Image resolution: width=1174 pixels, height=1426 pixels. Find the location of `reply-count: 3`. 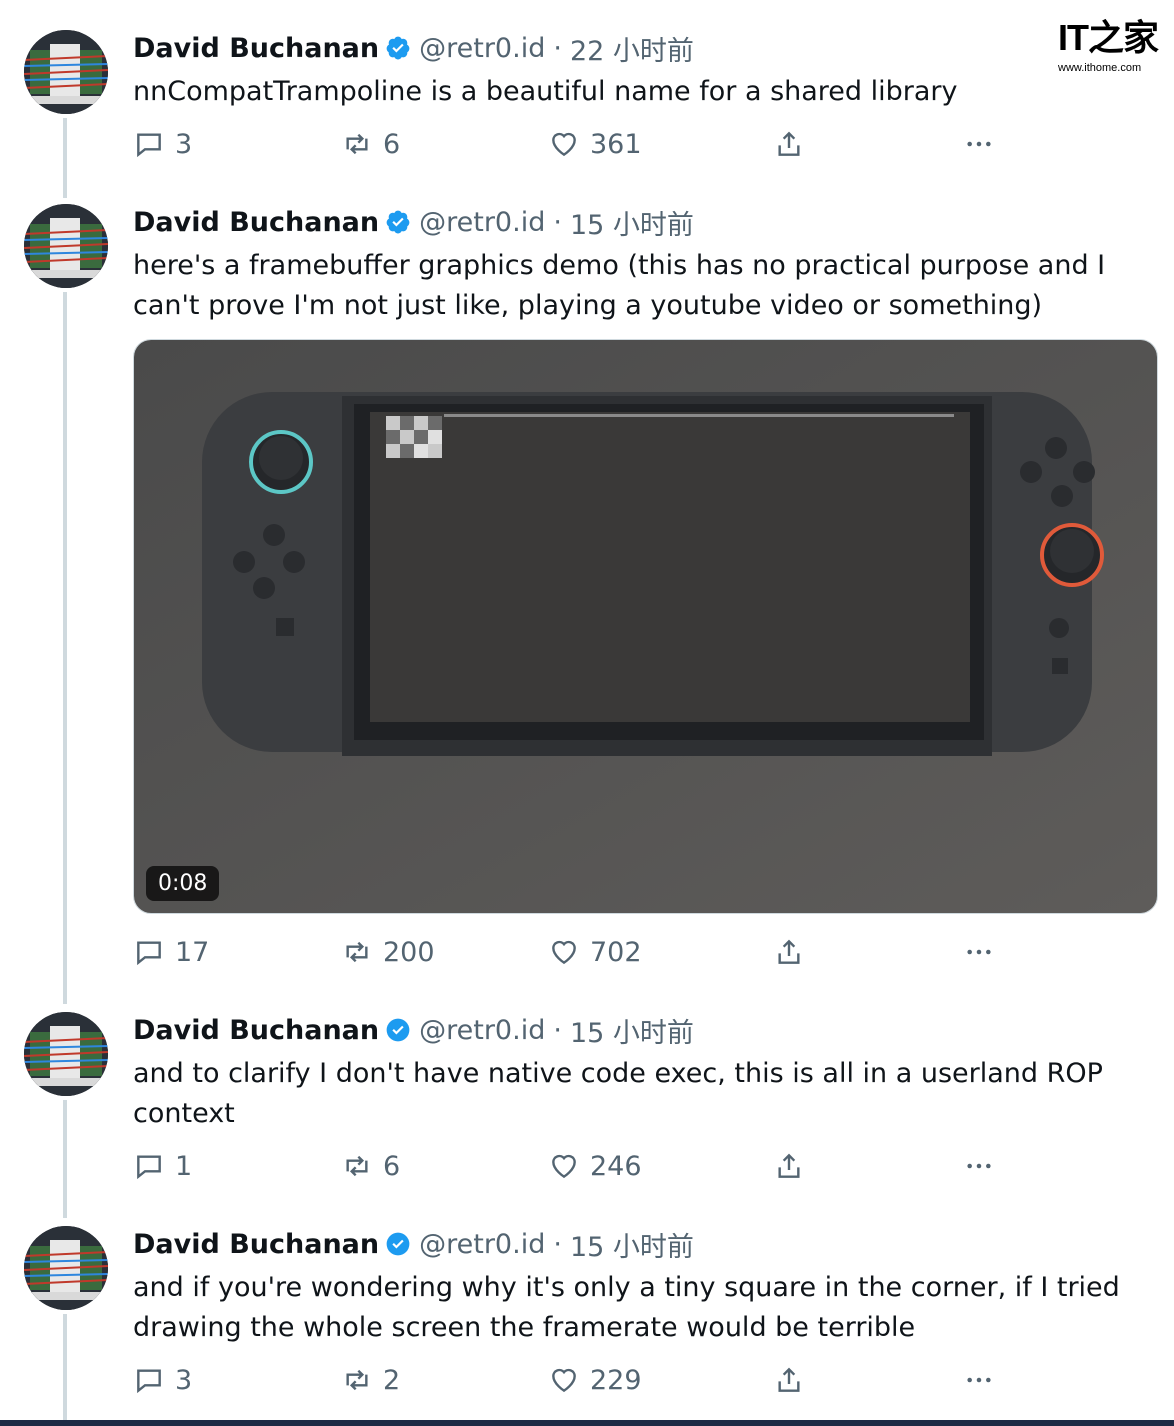

reply-count: 3 is located at coordinates (184, 1380).